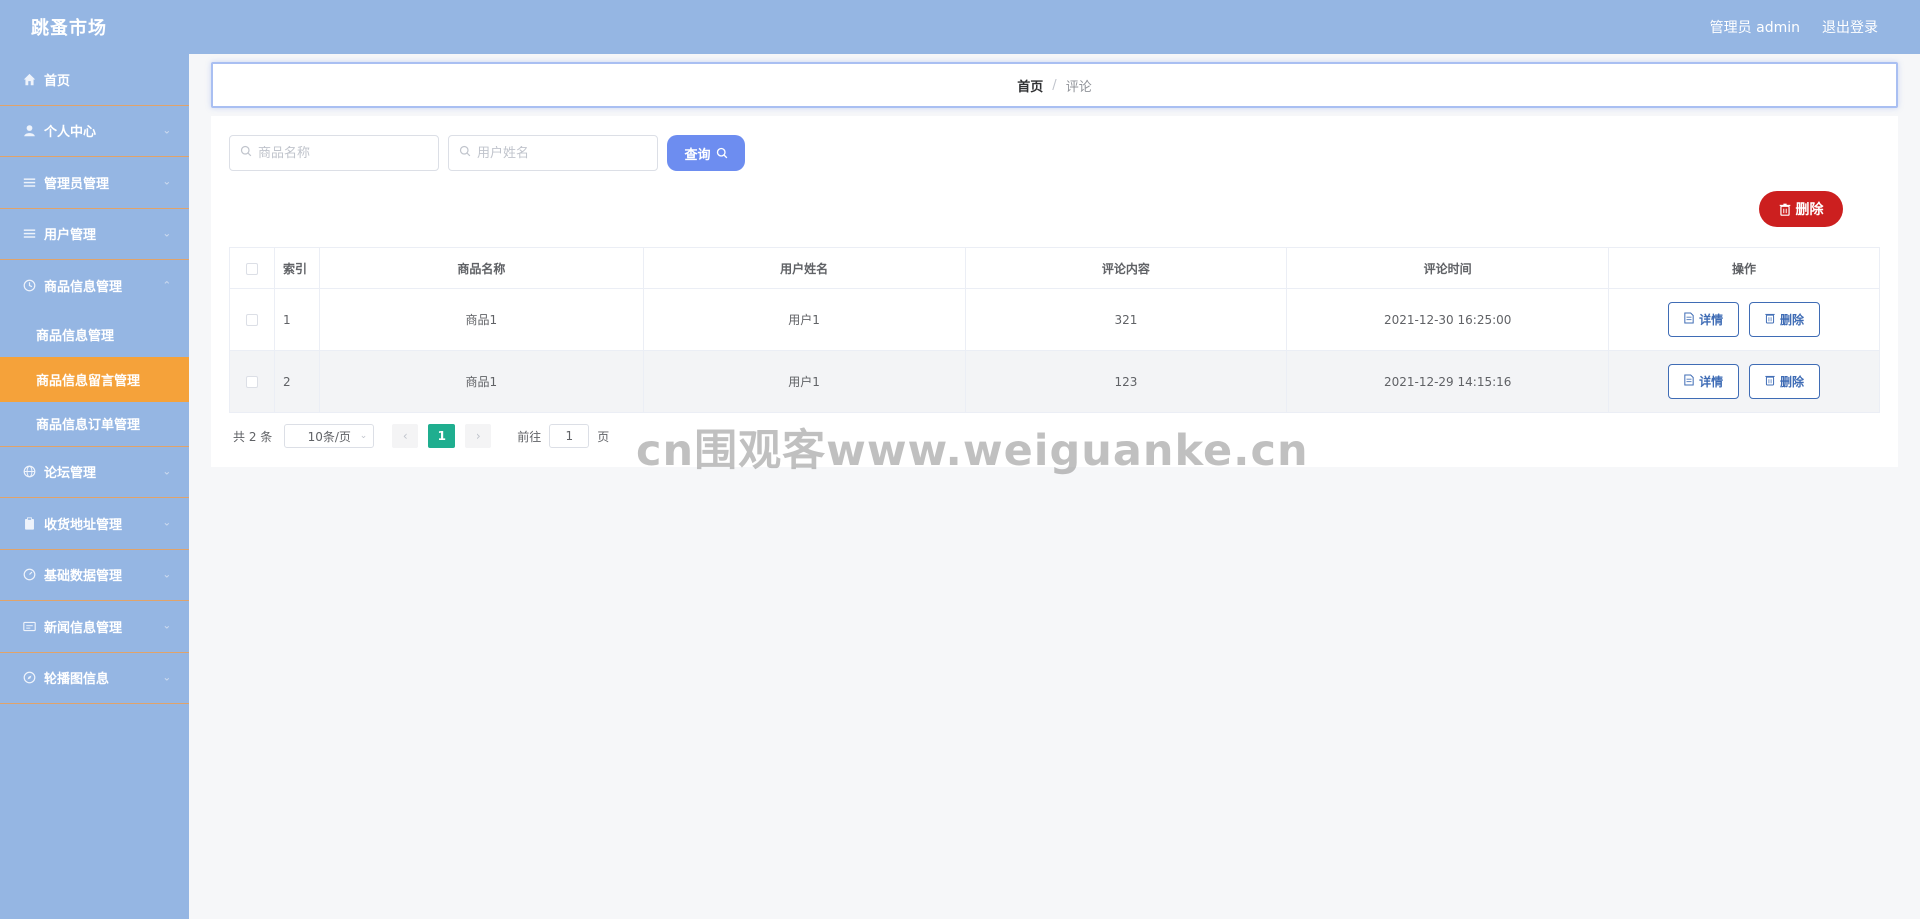  What do you see at coordinates (442, 436) in the screenshot?
I see `page-number-current: 1` at bounding box center [442, 436].